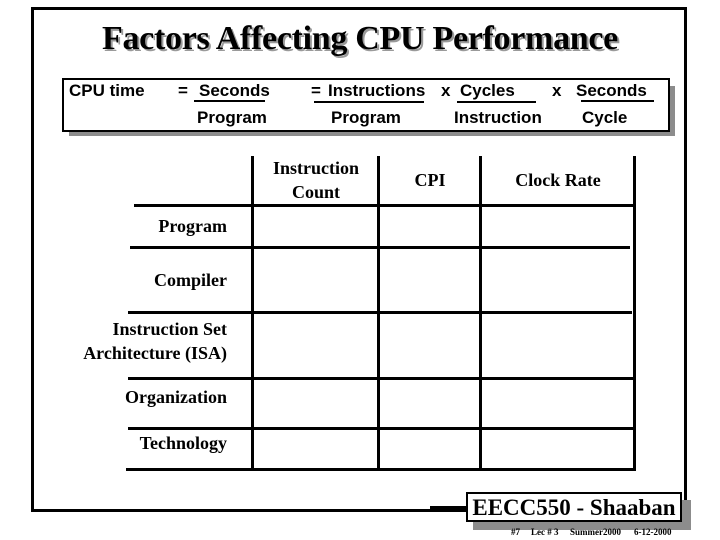 The height and width of the screenshot is (540, 720). I want to click on badge-connector-left, so click(448, 507).